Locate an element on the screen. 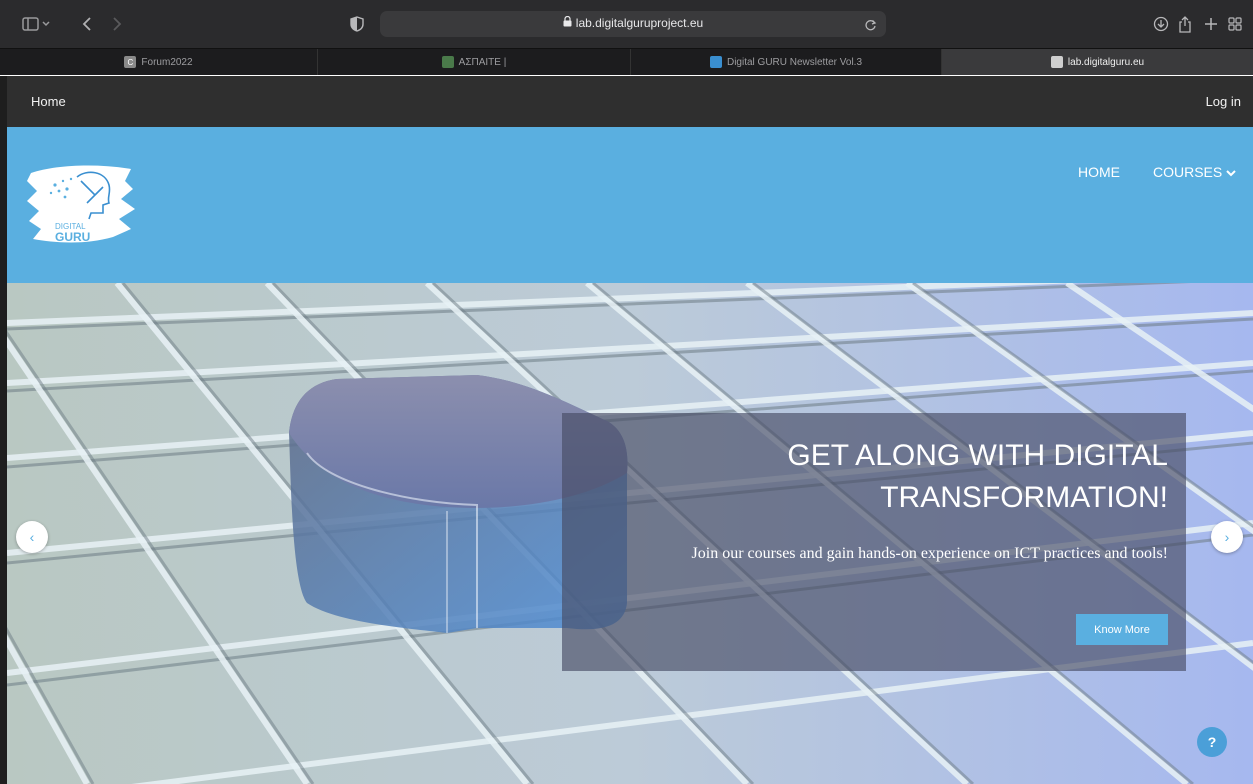 The image size is (1253, 784). favicon-icon: C is located at coordinates (130, 62).